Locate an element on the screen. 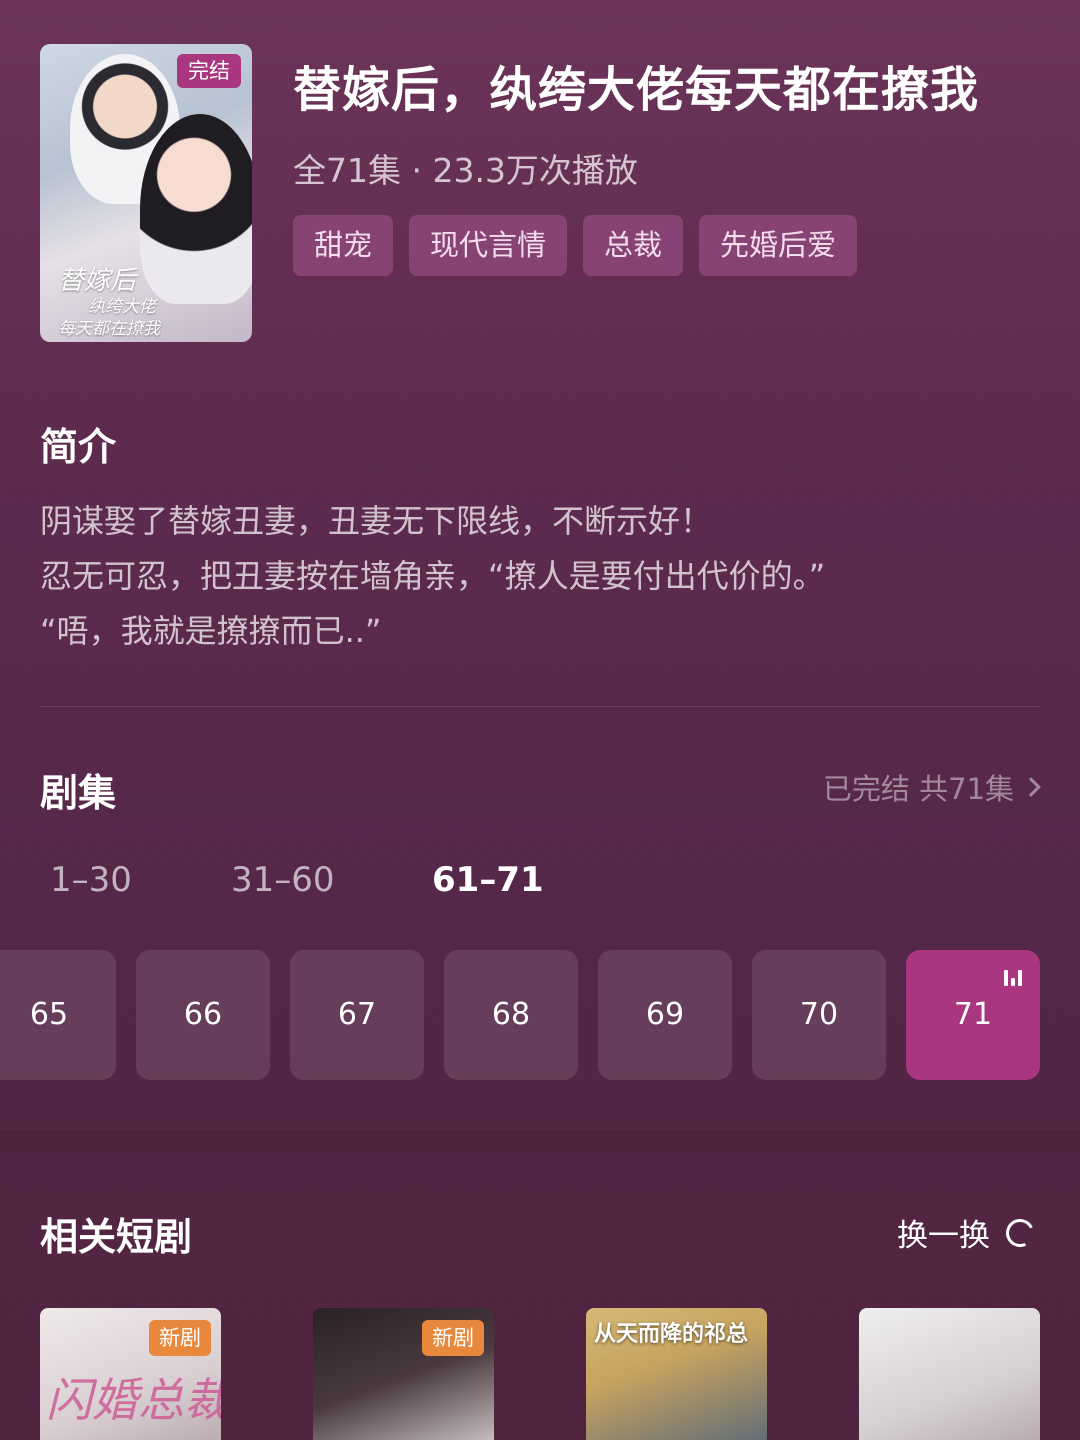 The image size is (1080, 1440). related-item is located at coordinates (949, 1374).